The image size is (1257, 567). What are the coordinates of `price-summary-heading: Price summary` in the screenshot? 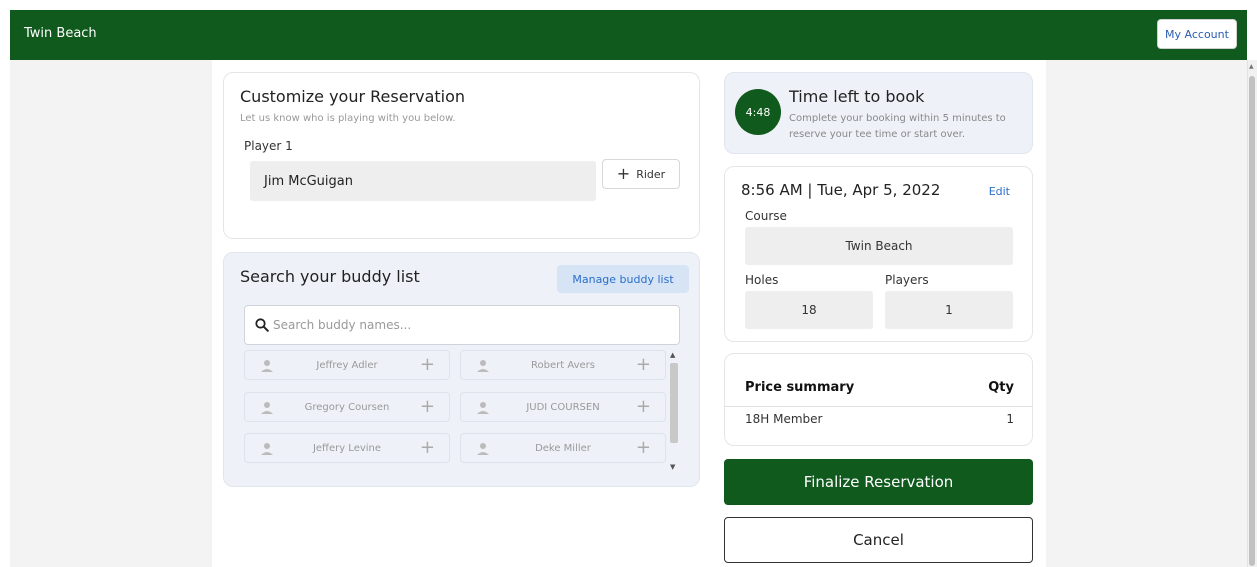 It's located at (800, 387).